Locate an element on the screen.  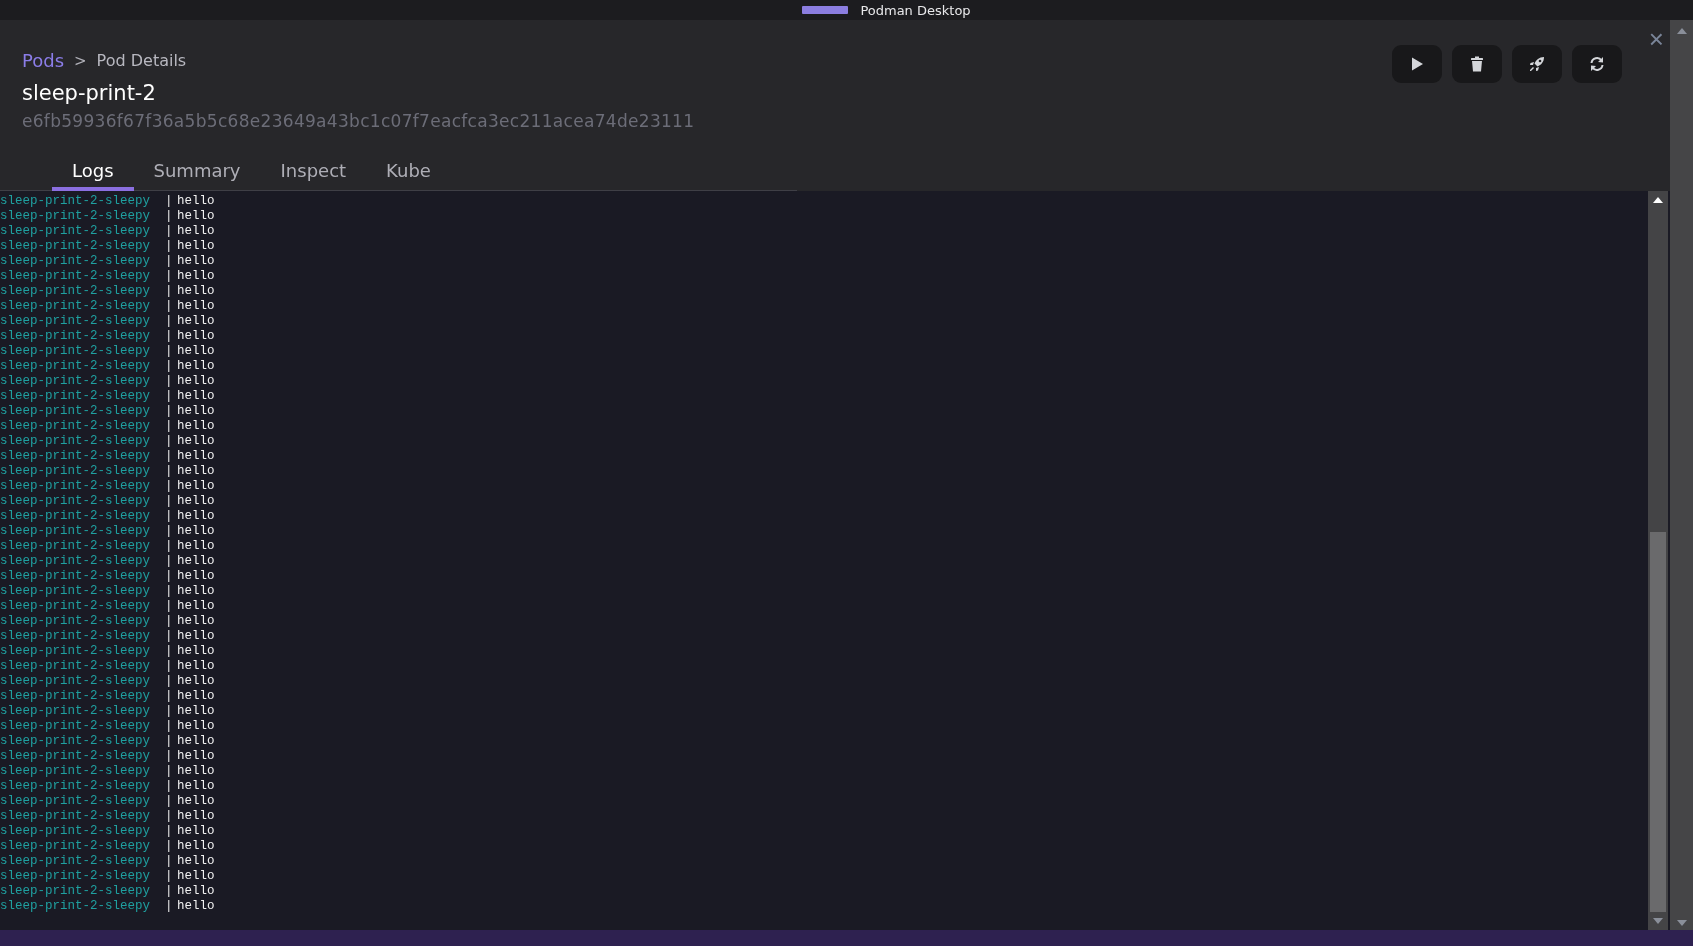
close-button: × is located at coordinates (1656, 39).